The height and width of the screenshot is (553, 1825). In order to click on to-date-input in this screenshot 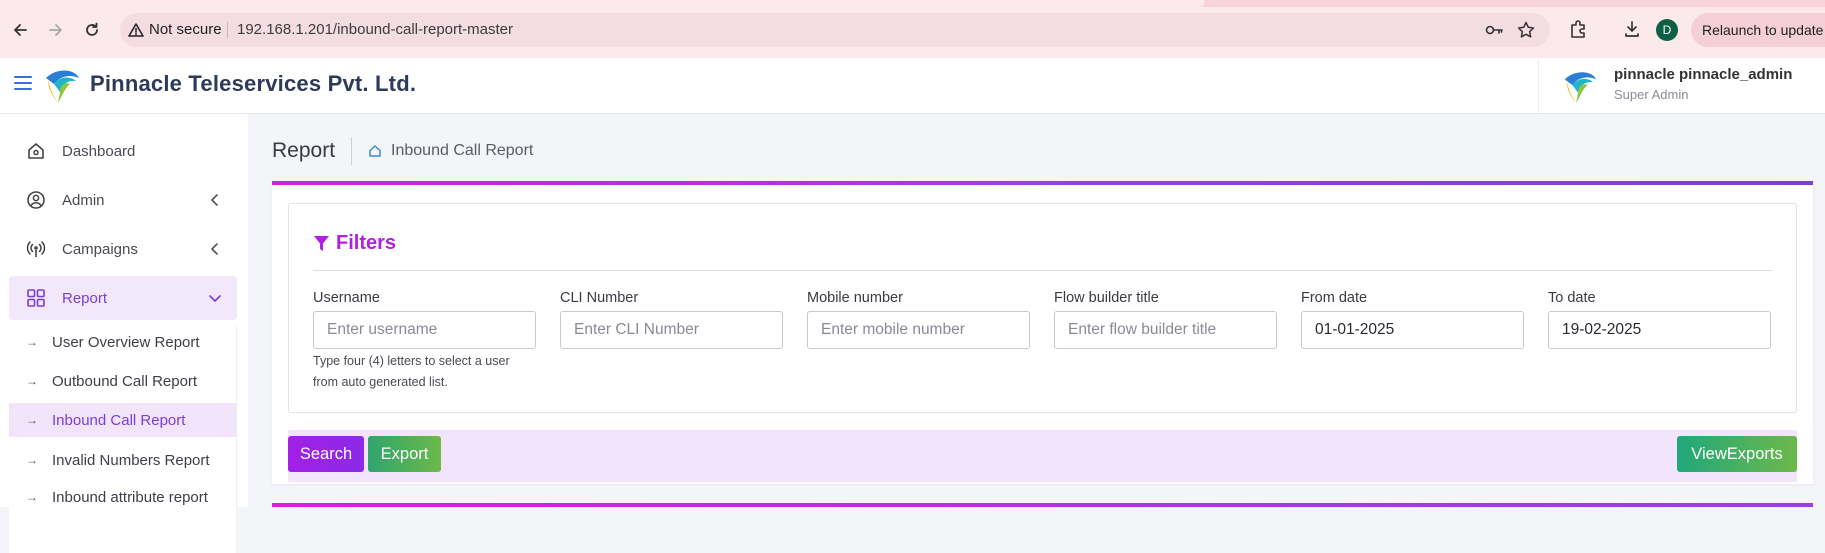, I will do `click(1659, 330)`.